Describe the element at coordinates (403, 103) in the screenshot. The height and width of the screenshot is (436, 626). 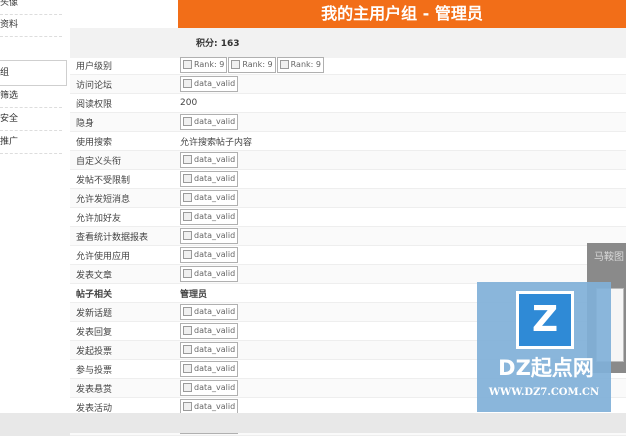
I see `row-value: 200` at that location.